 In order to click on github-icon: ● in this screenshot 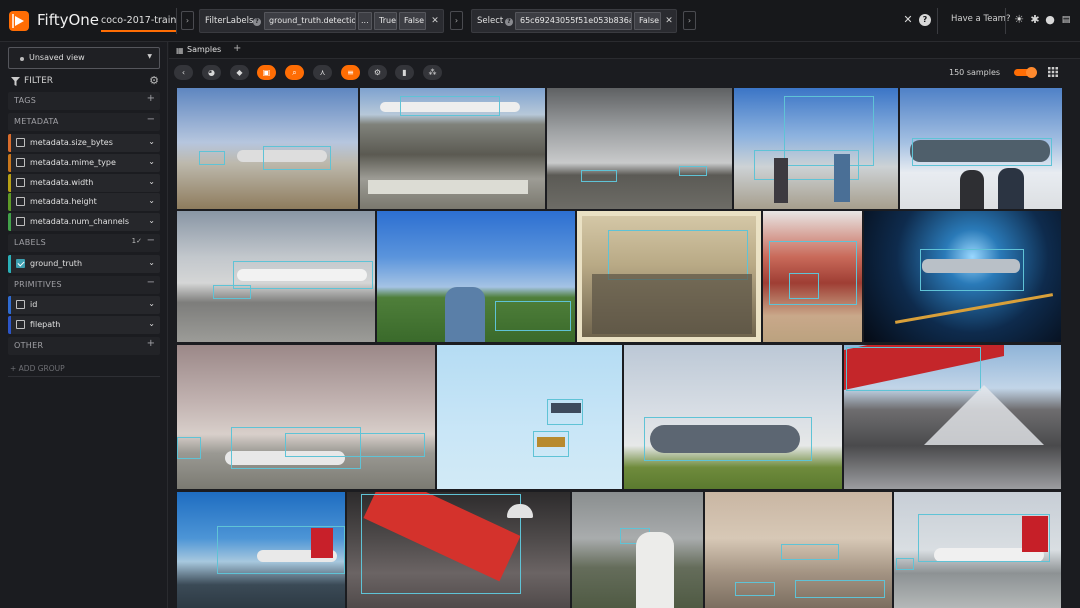, I will do `click(1050, 20)`.